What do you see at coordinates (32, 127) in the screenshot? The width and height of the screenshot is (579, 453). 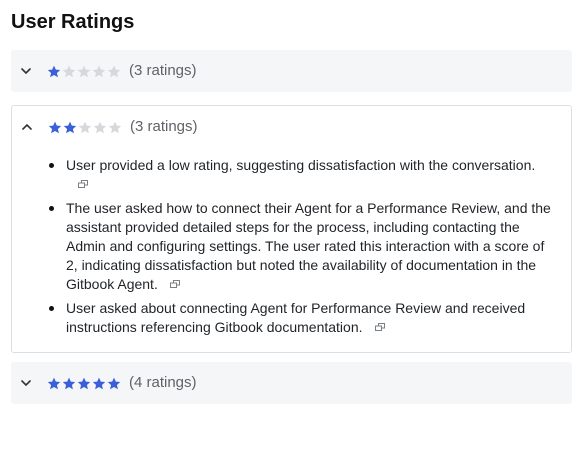 I see `chevron-up-icon` at bounding box center [32, 127].